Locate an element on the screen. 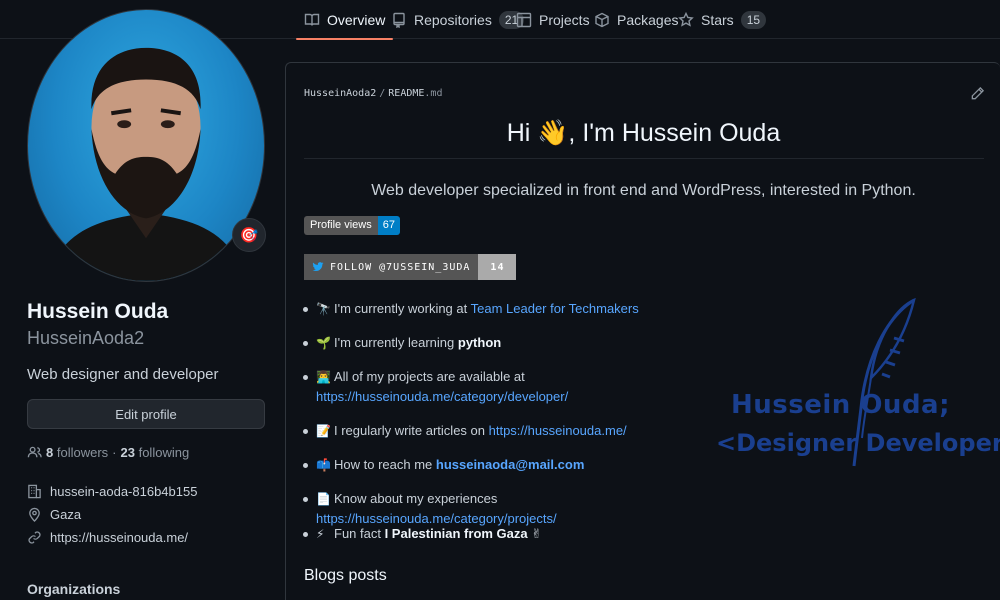 Image resolution: width=1000 pixels, height=600 pixels. tab-repositories: Repositories 21 is located at coordinates (458, 19).